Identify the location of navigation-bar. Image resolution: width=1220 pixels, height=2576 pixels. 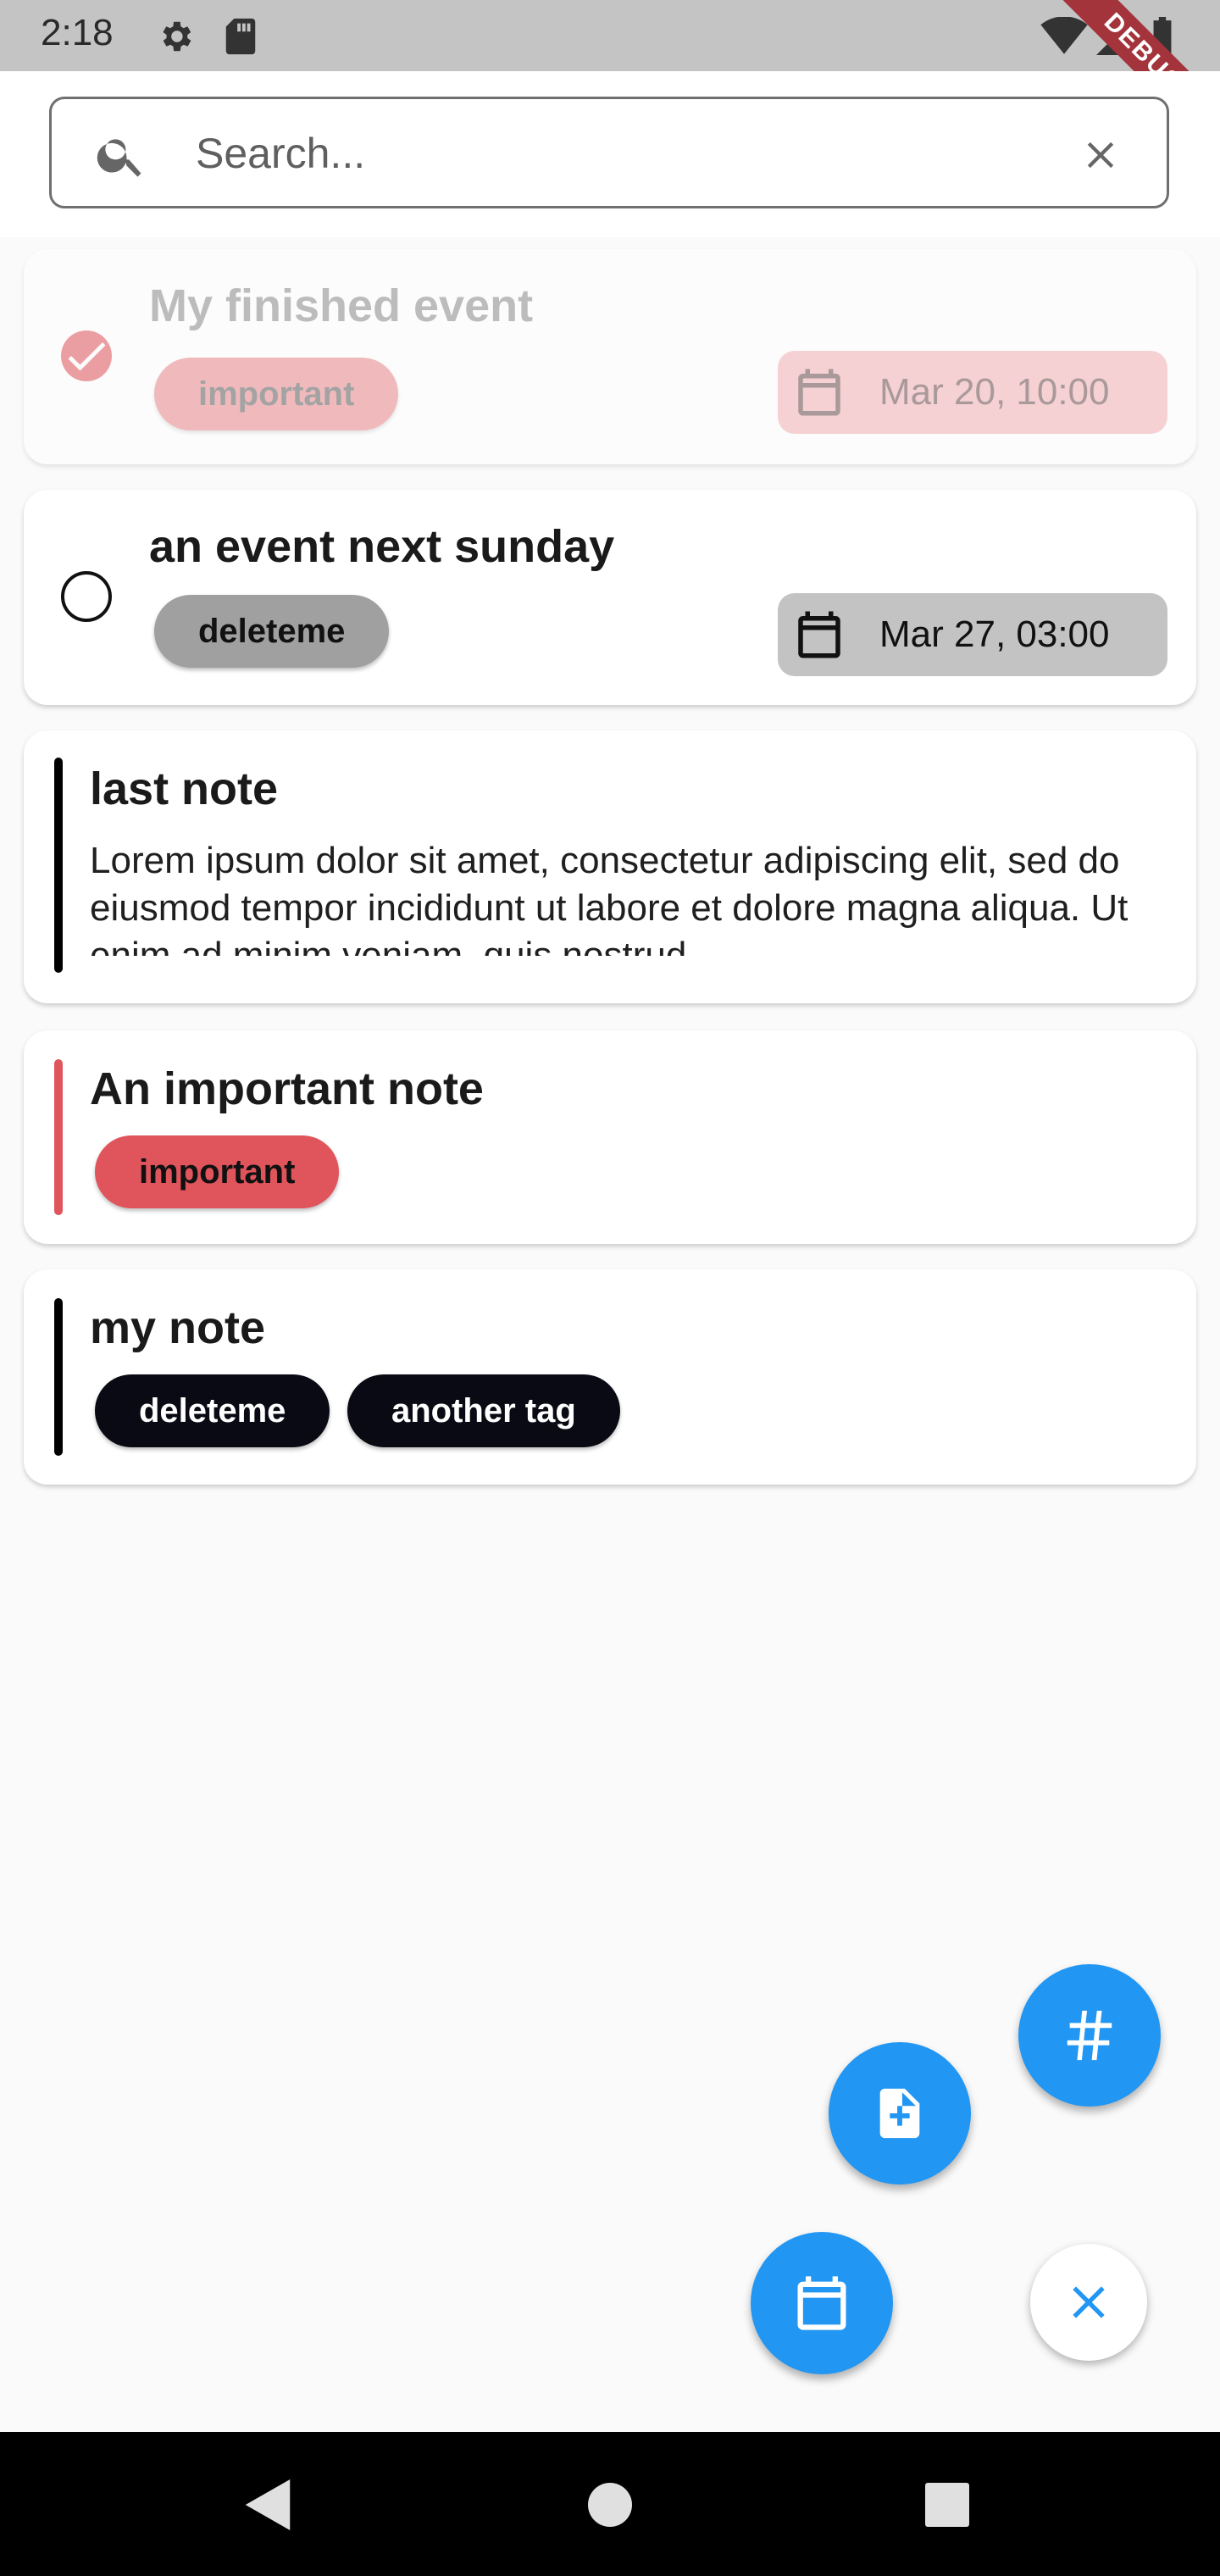
(610, 2504).